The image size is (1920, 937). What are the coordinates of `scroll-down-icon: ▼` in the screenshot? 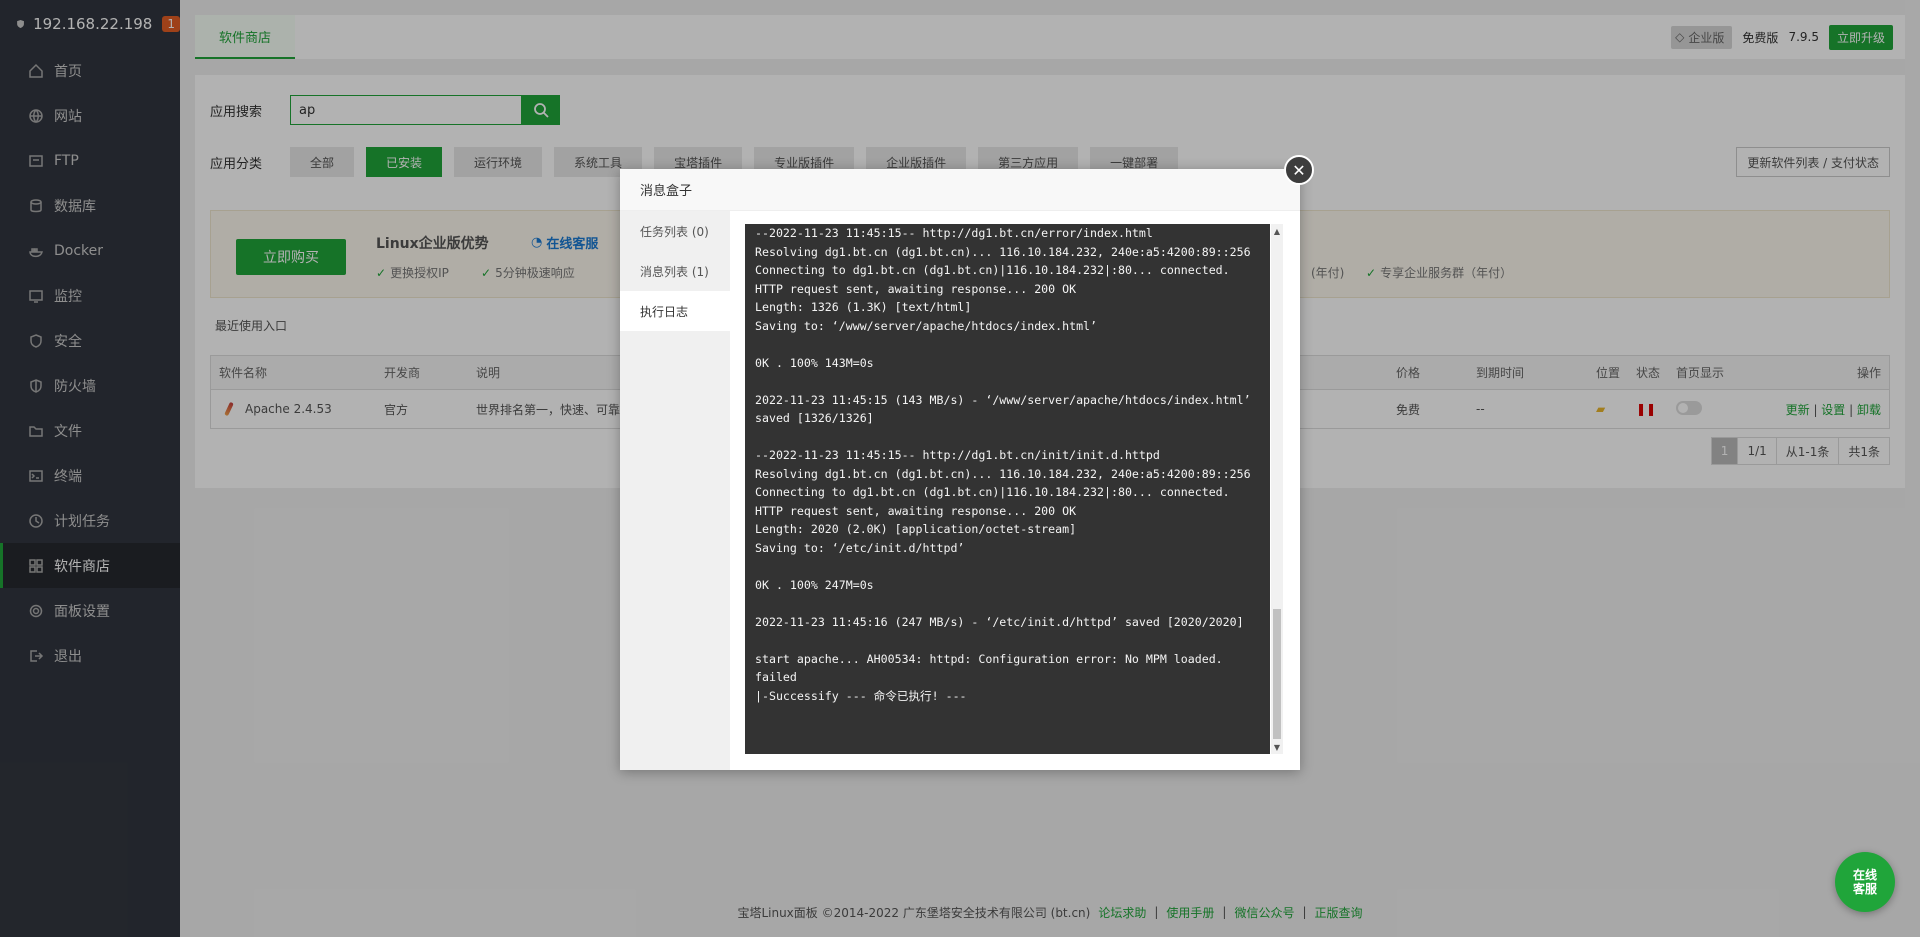 It's located at (1277, 747).